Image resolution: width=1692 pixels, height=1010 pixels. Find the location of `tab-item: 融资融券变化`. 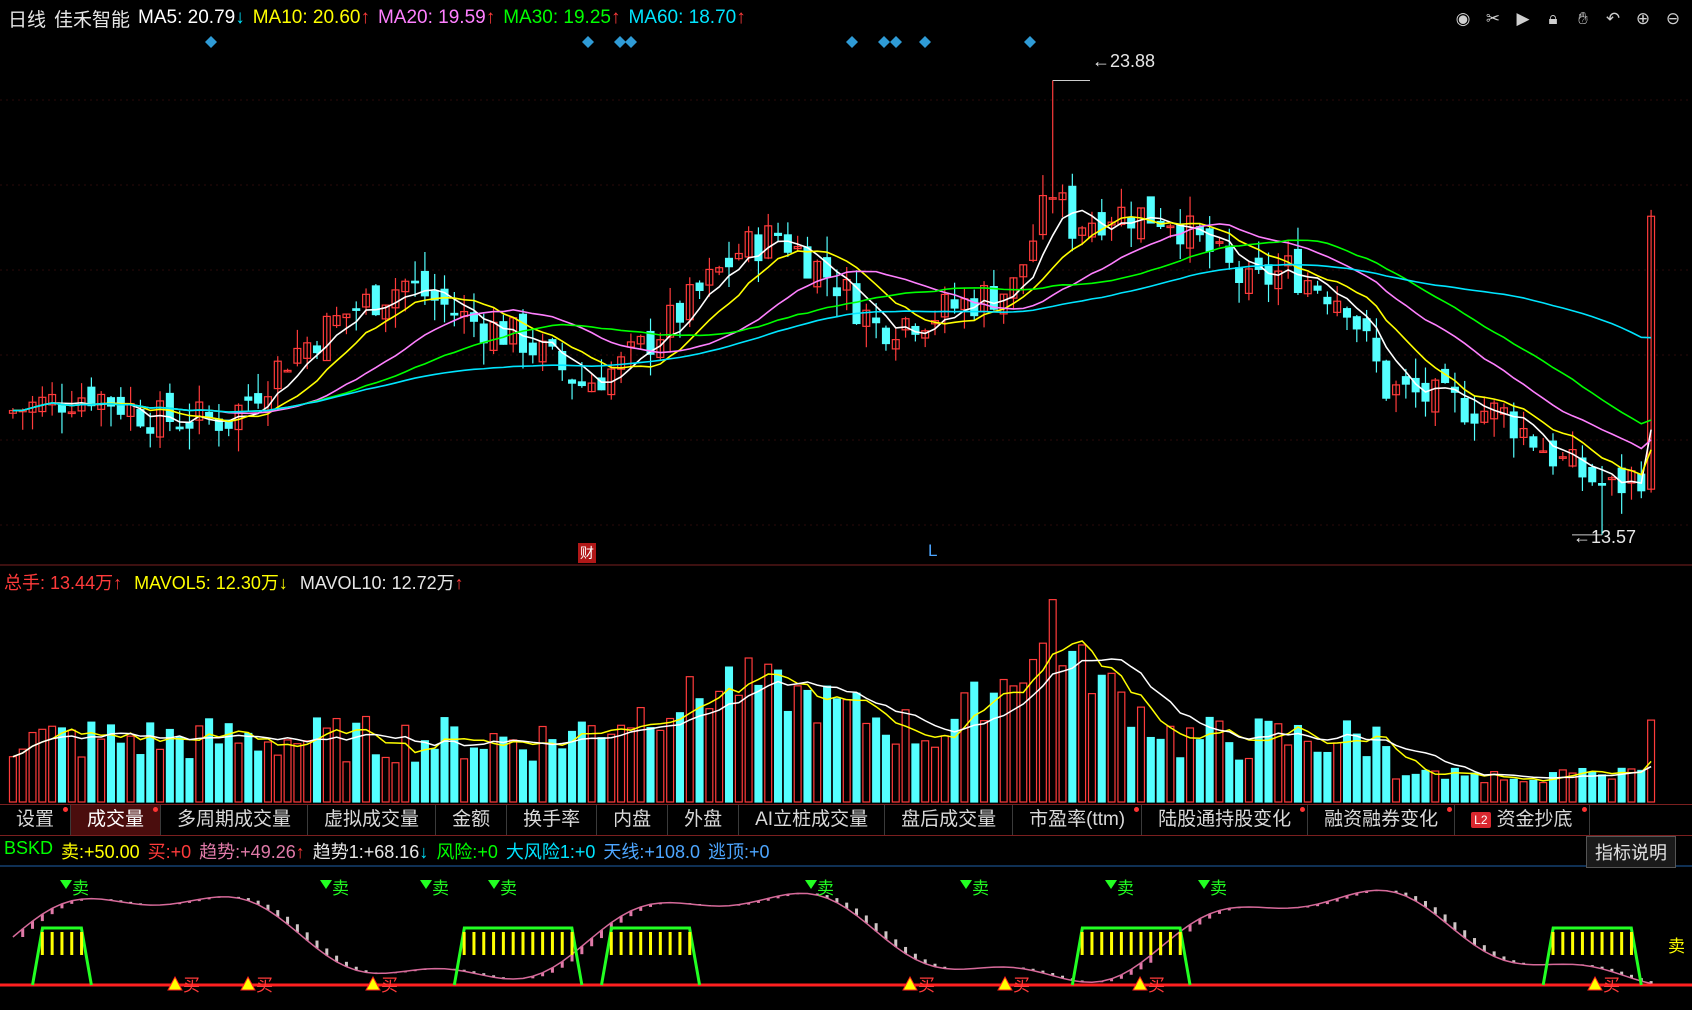

tab-item: 融资融券变化 is located at coordinates (1382, 820).